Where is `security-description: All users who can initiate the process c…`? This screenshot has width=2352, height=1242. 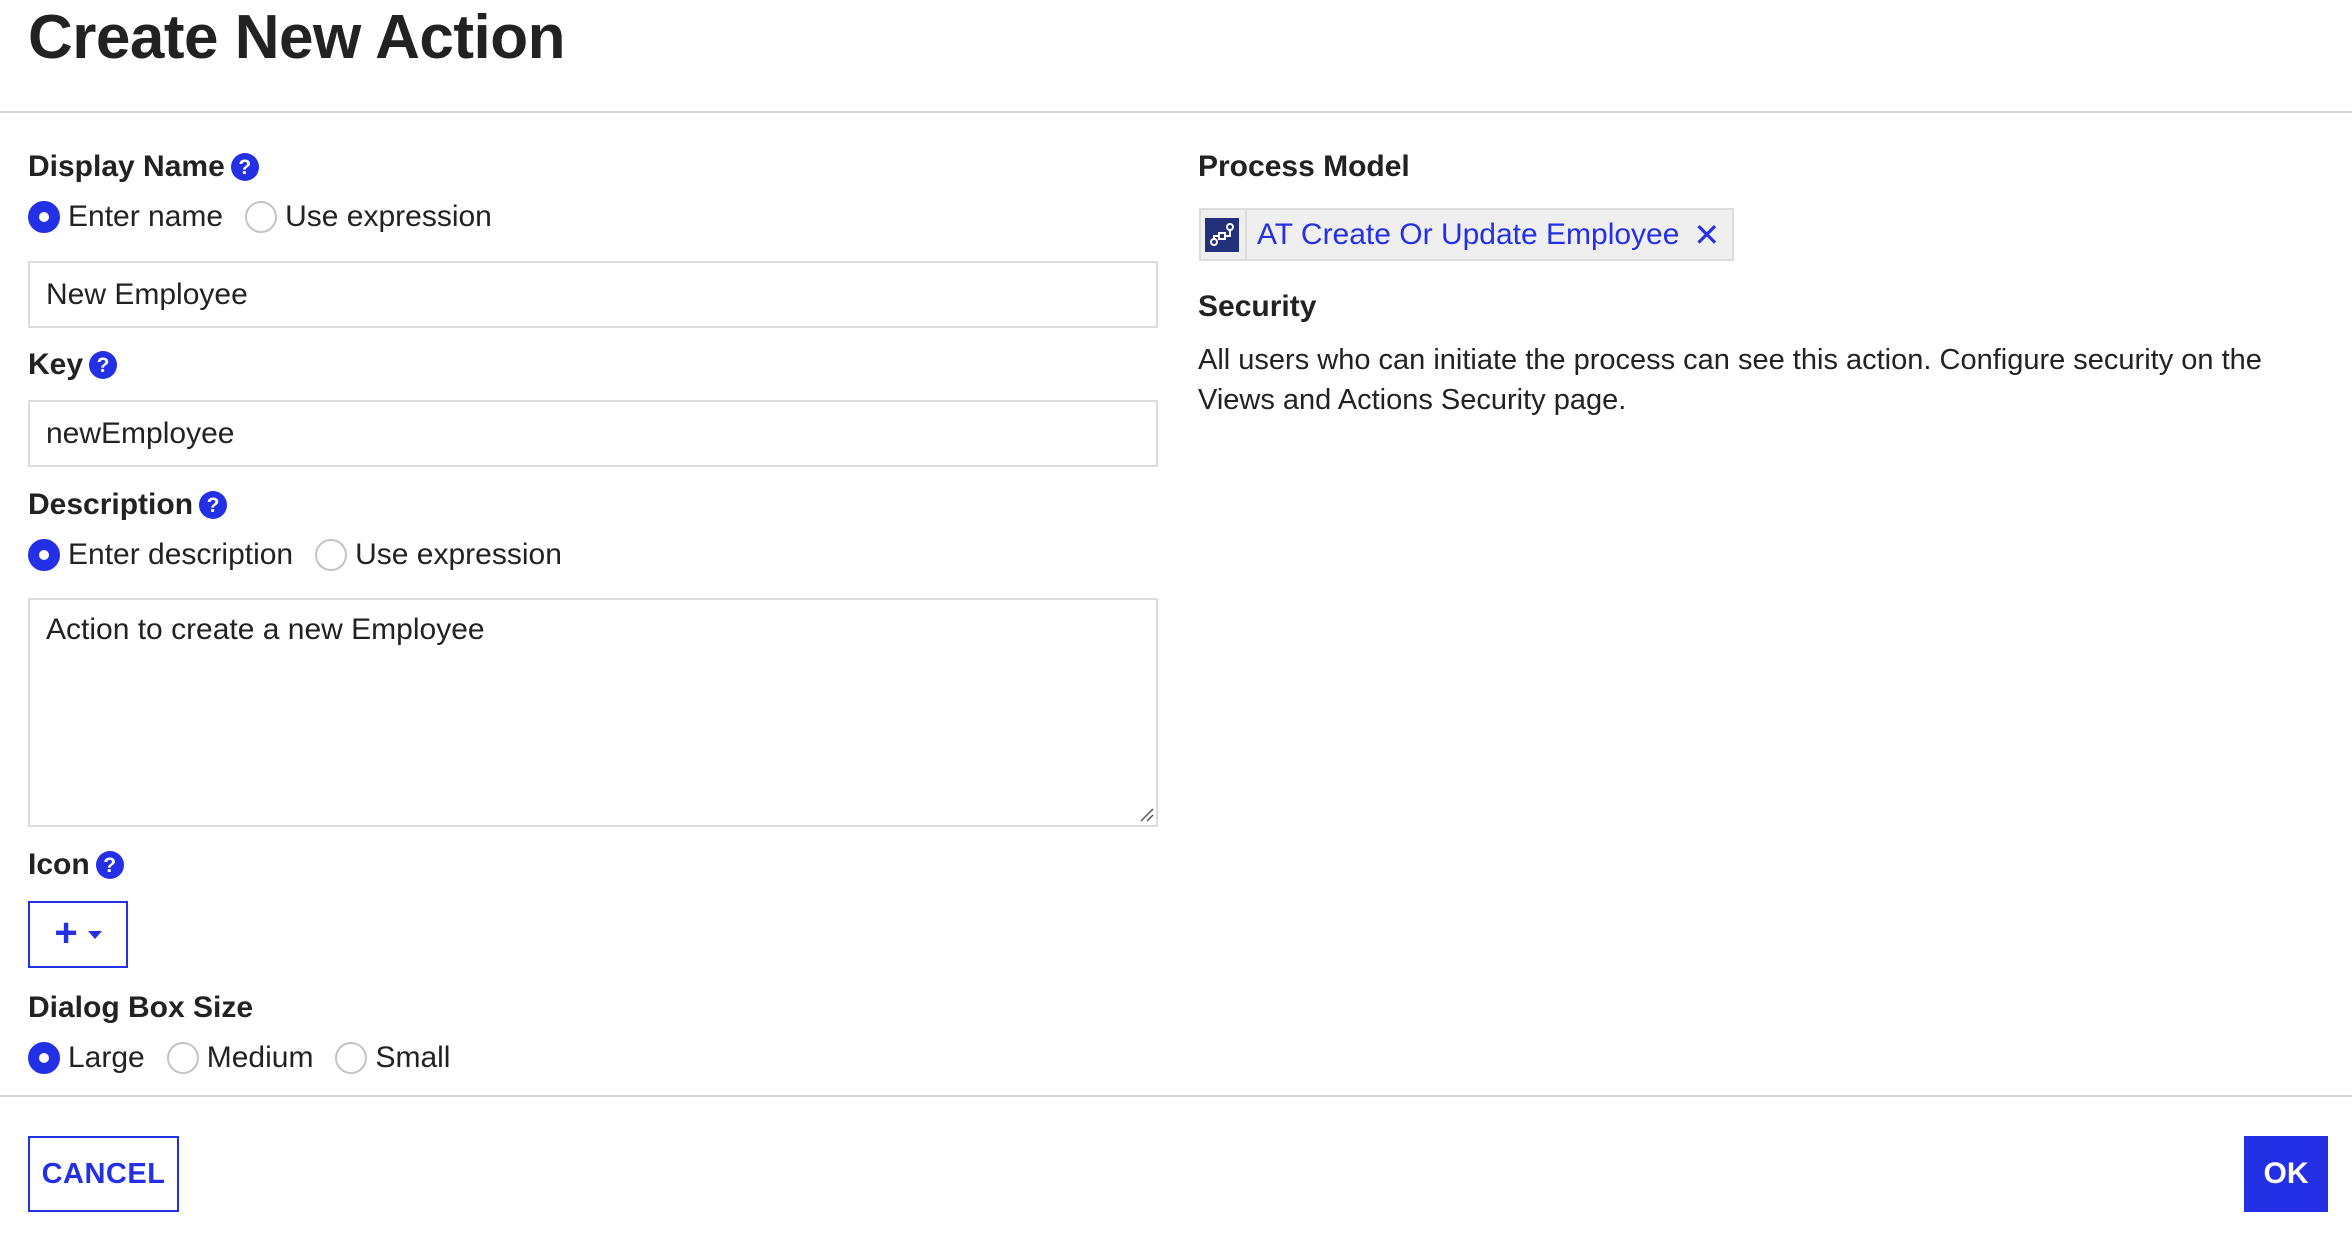
security-description: All users who can initiate the process c… is located at coordinates (1730, 380).